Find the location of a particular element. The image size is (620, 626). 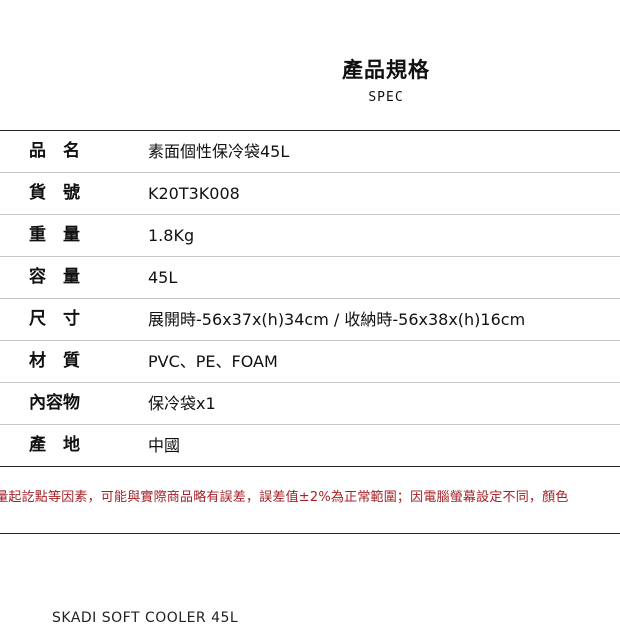

spec-value: 1.8Kg is located at coordinates (171, 235).